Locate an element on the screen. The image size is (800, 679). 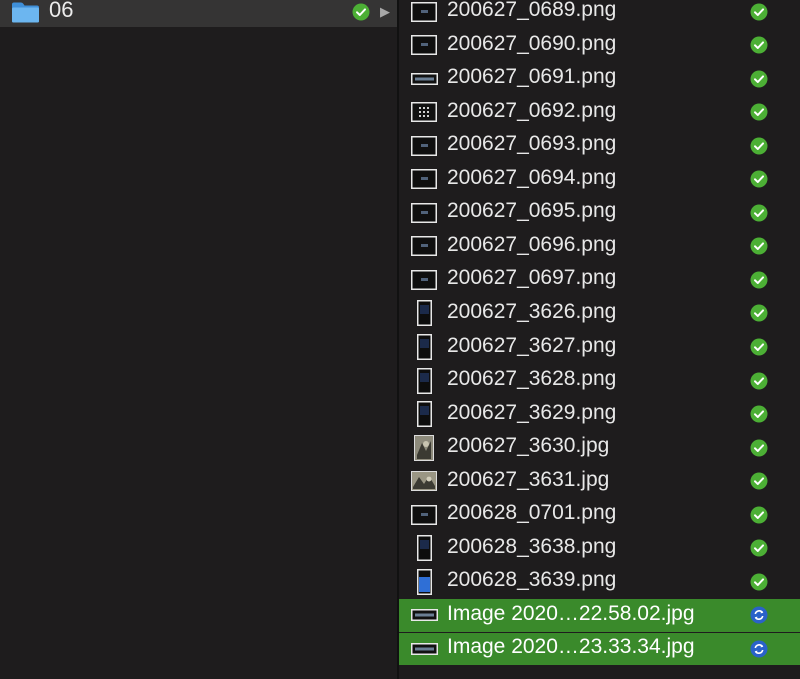
file-name: 200627_0690.png is located at coordinates (532, 43).